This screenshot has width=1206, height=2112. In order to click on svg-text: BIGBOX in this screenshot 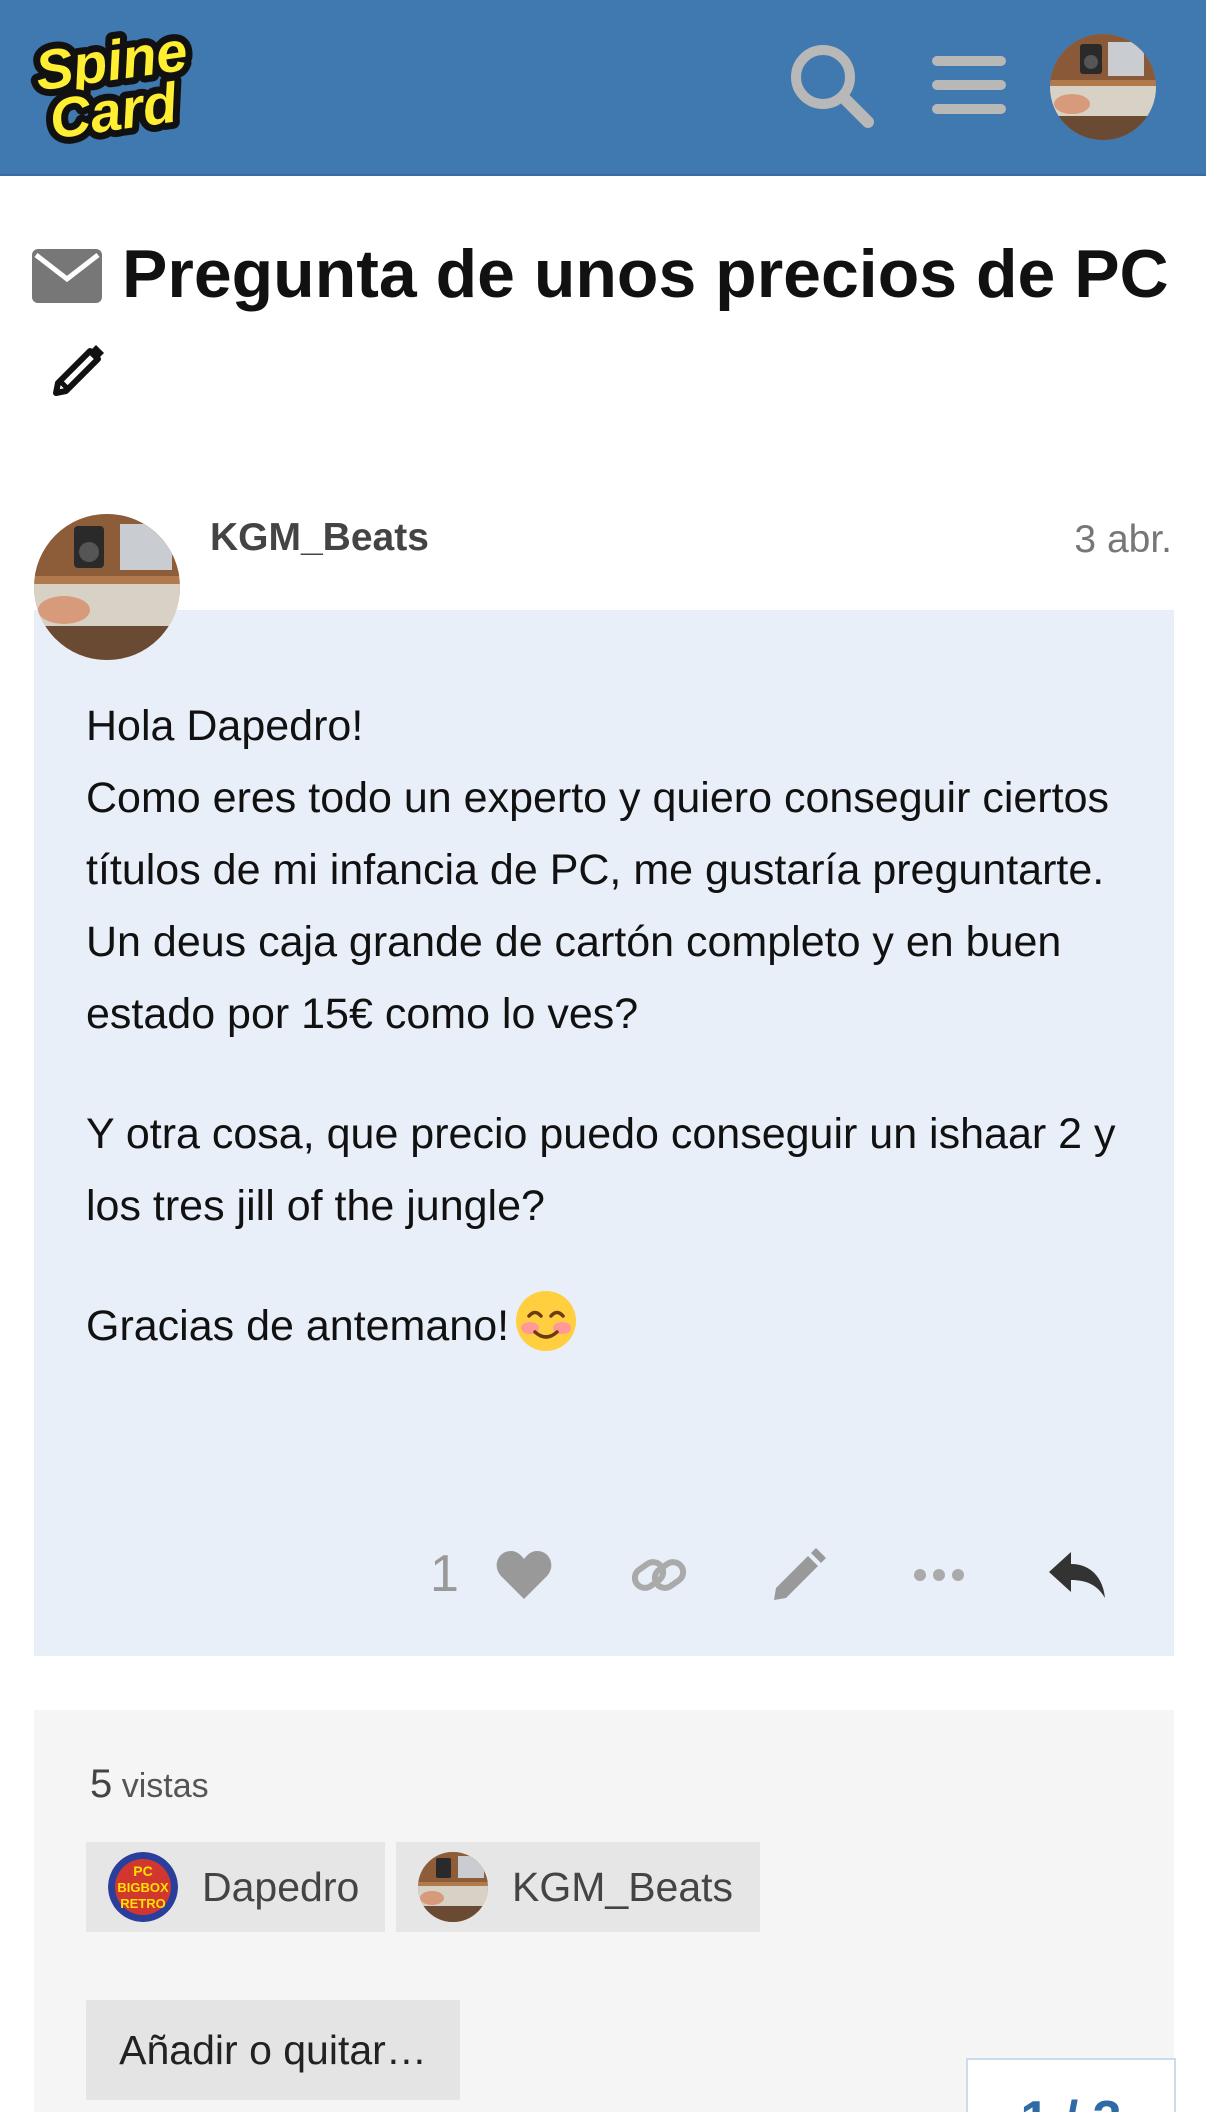, I will do `click(143, 1887)`.